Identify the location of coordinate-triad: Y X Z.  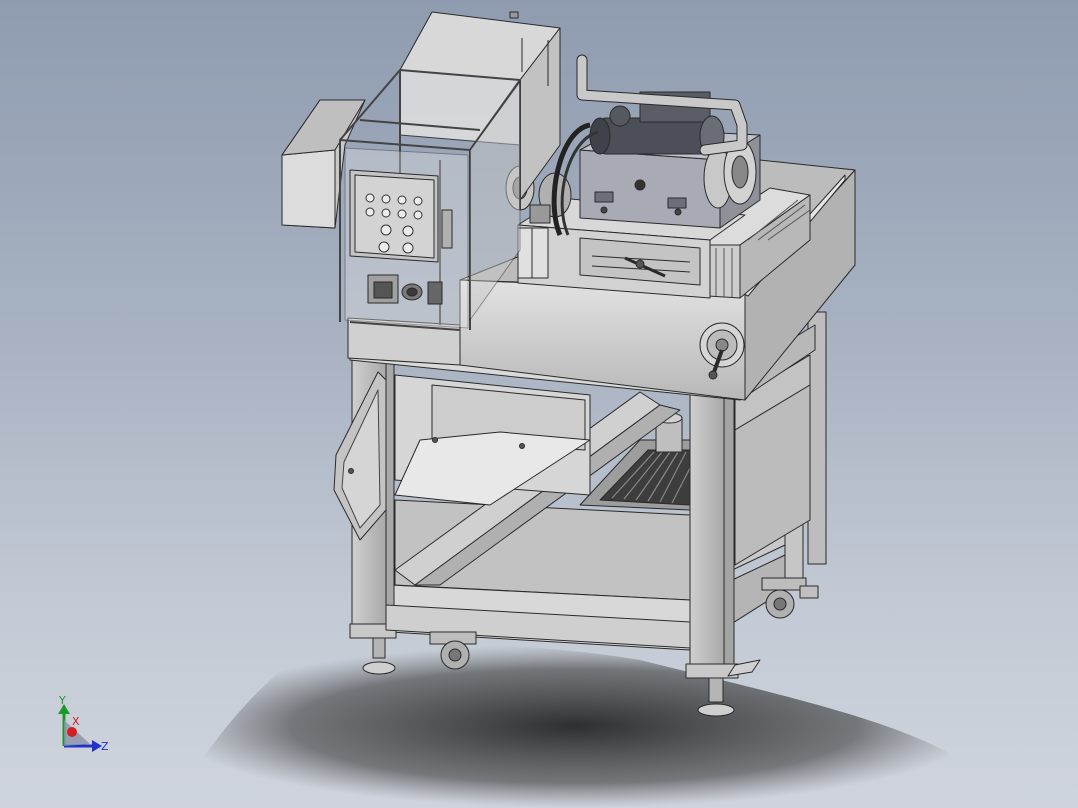
(83, 723).